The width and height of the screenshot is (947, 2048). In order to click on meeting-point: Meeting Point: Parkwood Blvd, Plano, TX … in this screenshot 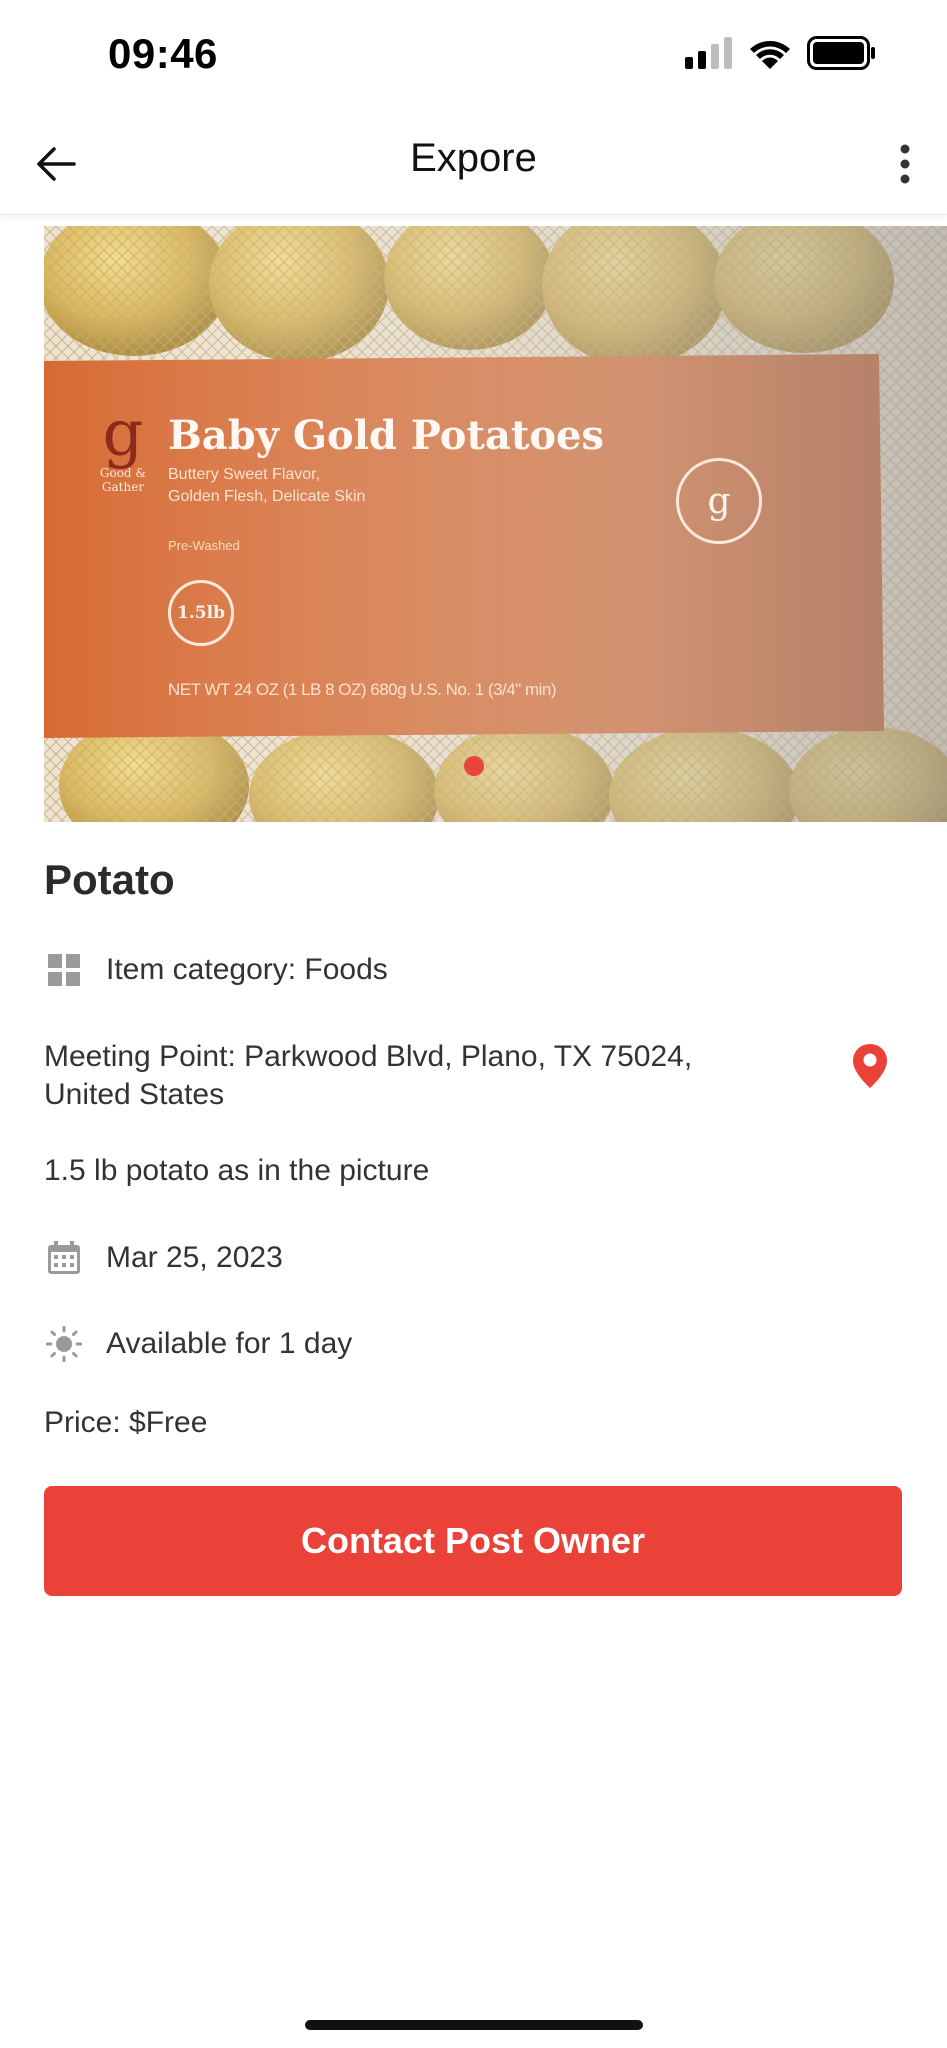, I will do `click(368, 1075)`.